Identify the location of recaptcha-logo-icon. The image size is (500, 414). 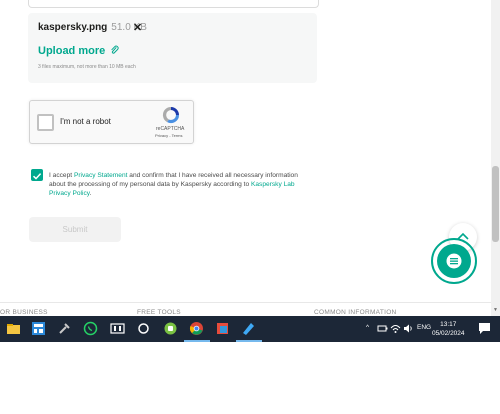
(171, 115).